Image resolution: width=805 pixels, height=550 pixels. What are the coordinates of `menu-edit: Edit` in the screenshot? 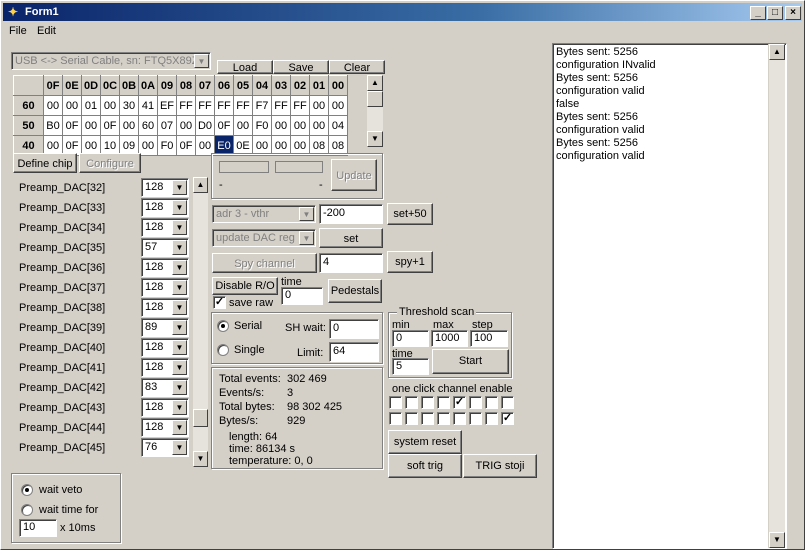 It's located at (46, 31).